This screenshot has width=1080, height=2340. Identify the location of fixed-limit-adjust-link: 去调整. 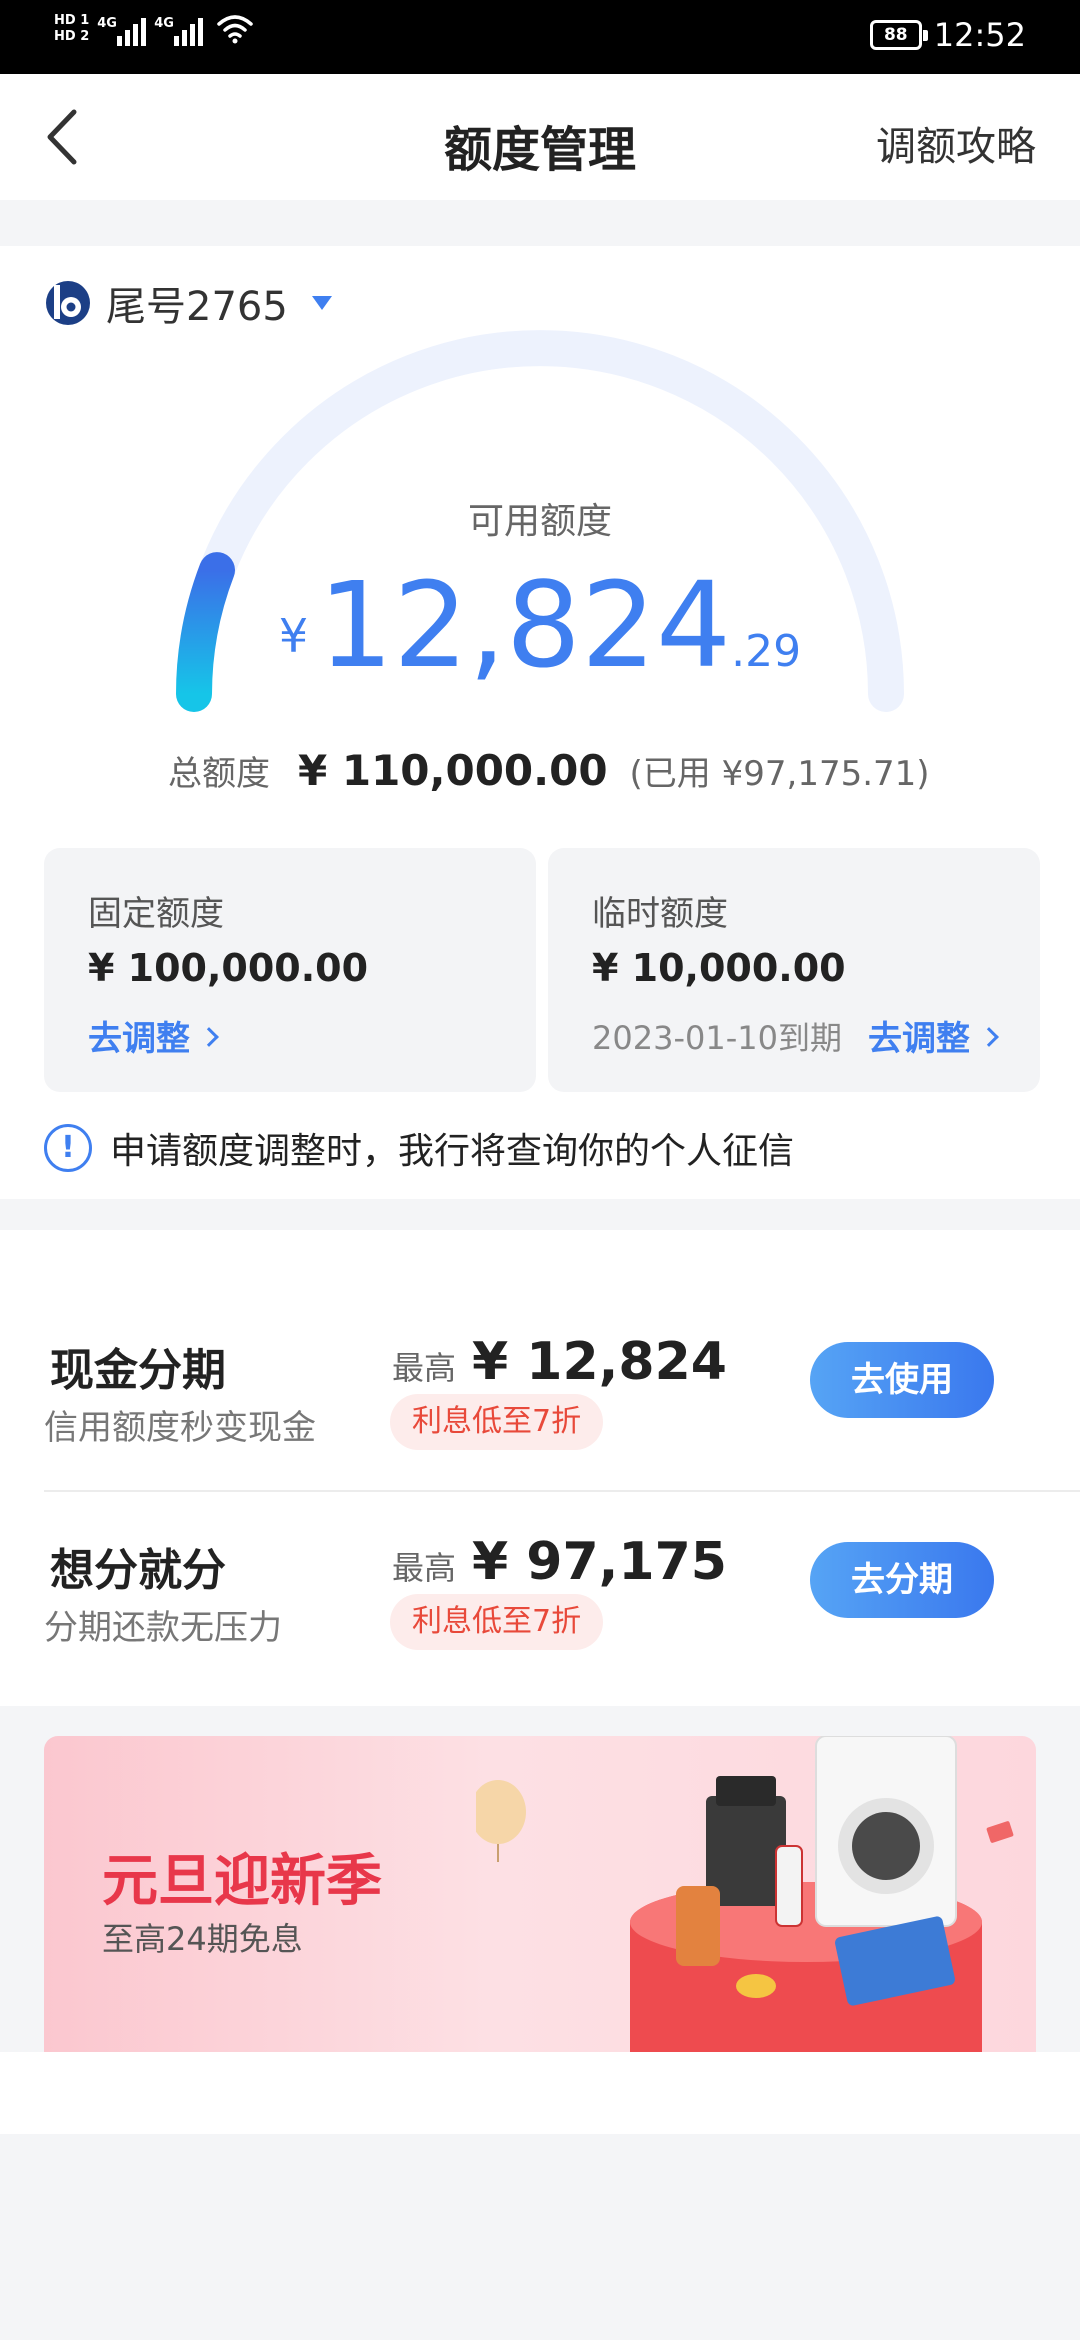
(153, 1035).